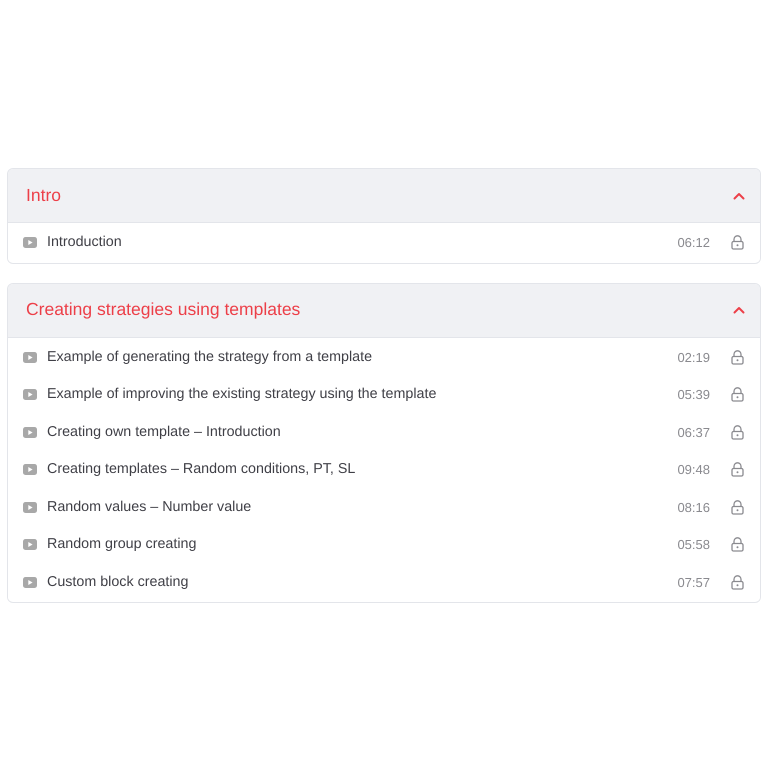  I want to click on section-title: Creating strategies using templates, so click(163, 310).